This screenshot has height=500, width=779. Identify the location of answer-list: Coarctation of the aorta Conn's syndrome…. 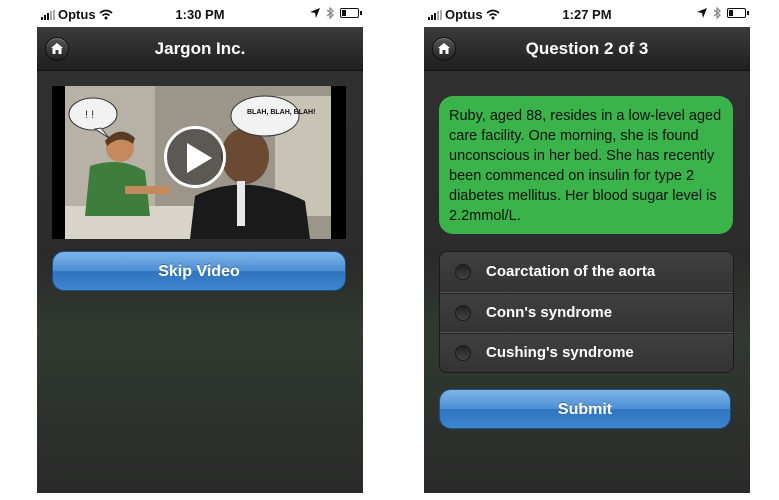
(586, 312).